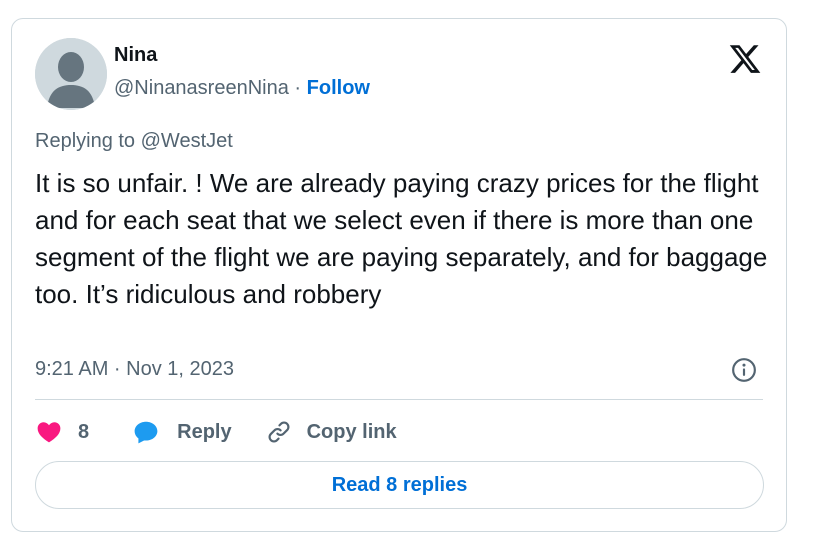  I want to click on avatar, so click(71, 74).